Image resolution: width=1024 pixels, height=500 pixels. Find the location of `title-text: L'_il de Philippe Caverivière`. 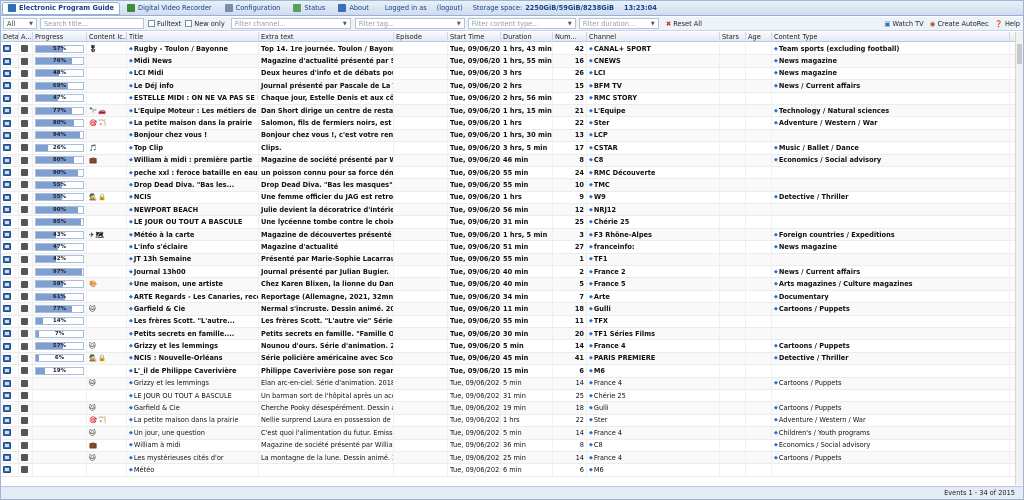

title-text: L'_il de Philippe Caverivière is located at coordinates (185, 371).